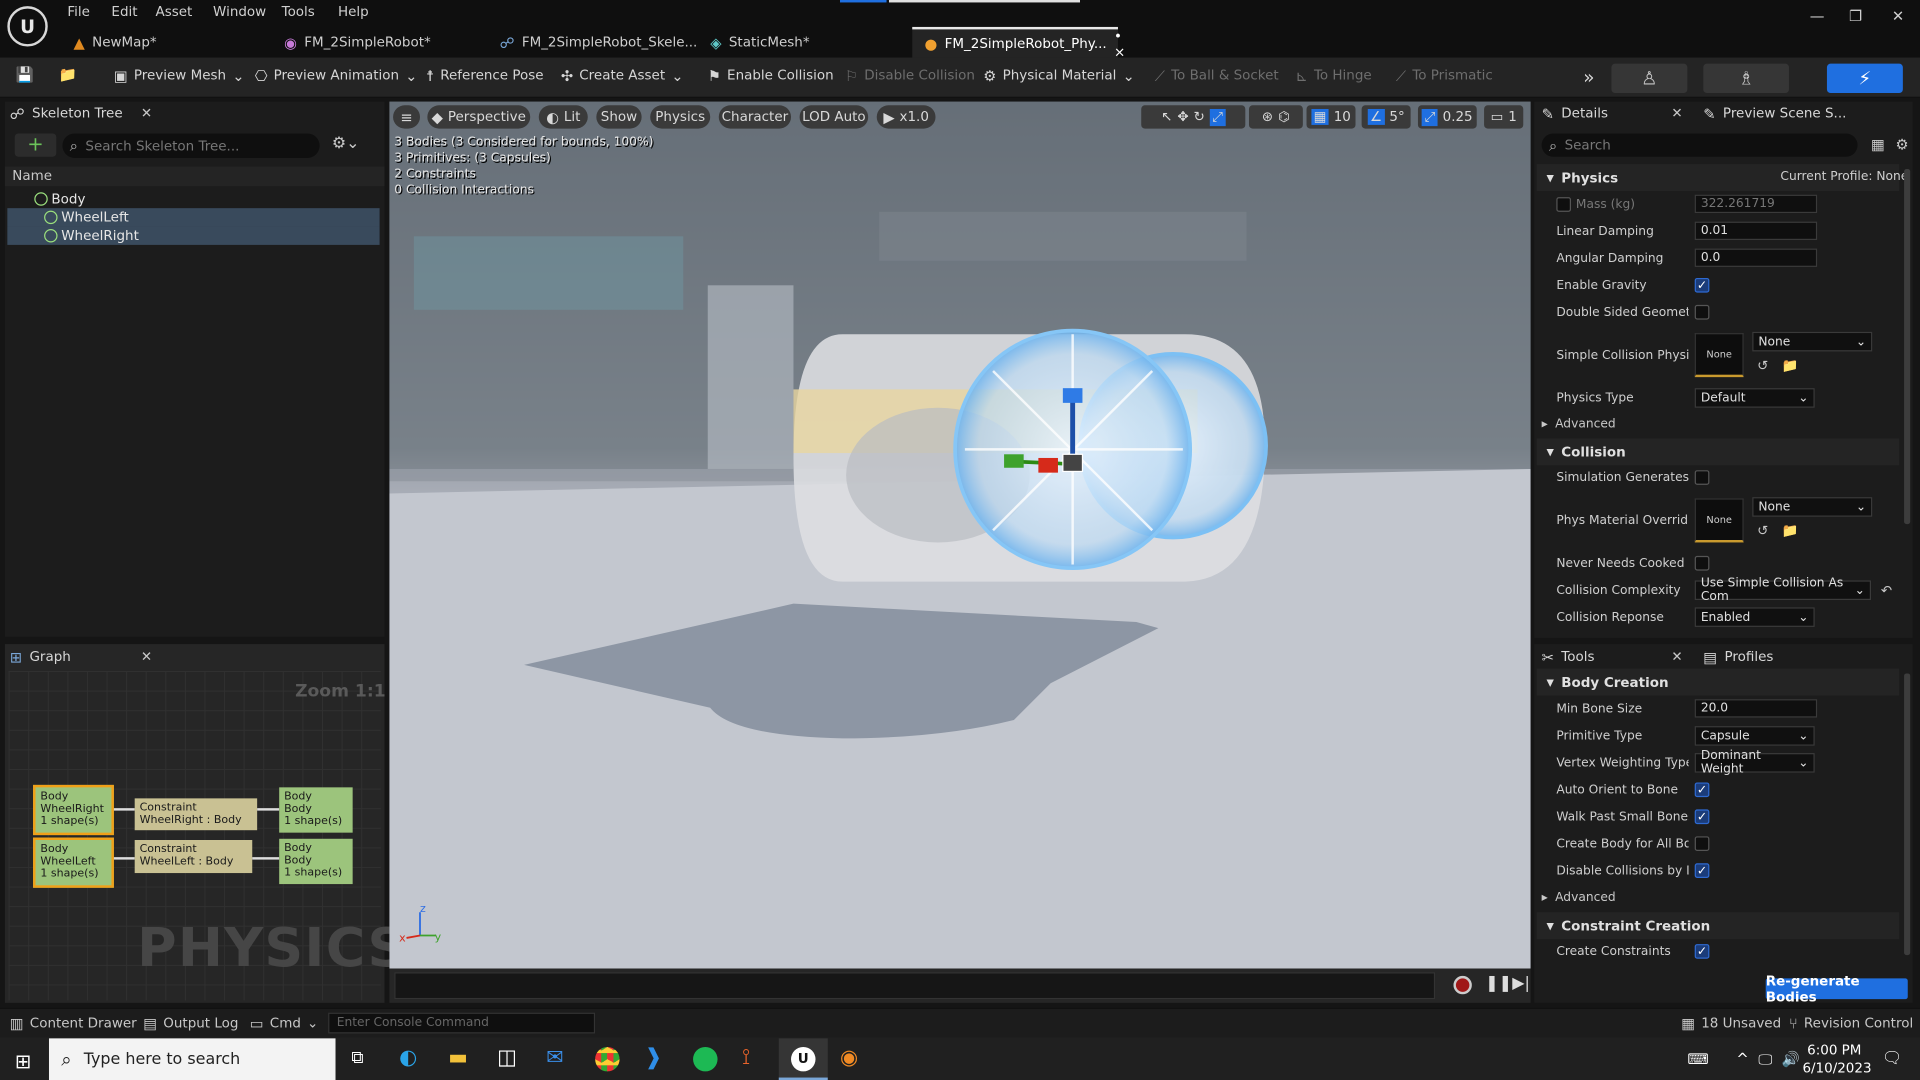  I want to click on details-tab: ✎ Details, so click(1575, 113).